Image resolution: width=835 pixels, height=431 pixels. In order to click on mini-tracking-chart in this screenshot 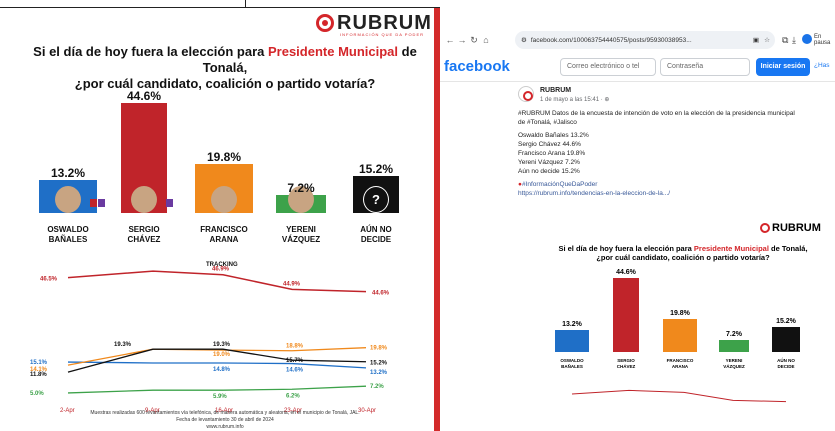, I will do `click(679, 396)`.